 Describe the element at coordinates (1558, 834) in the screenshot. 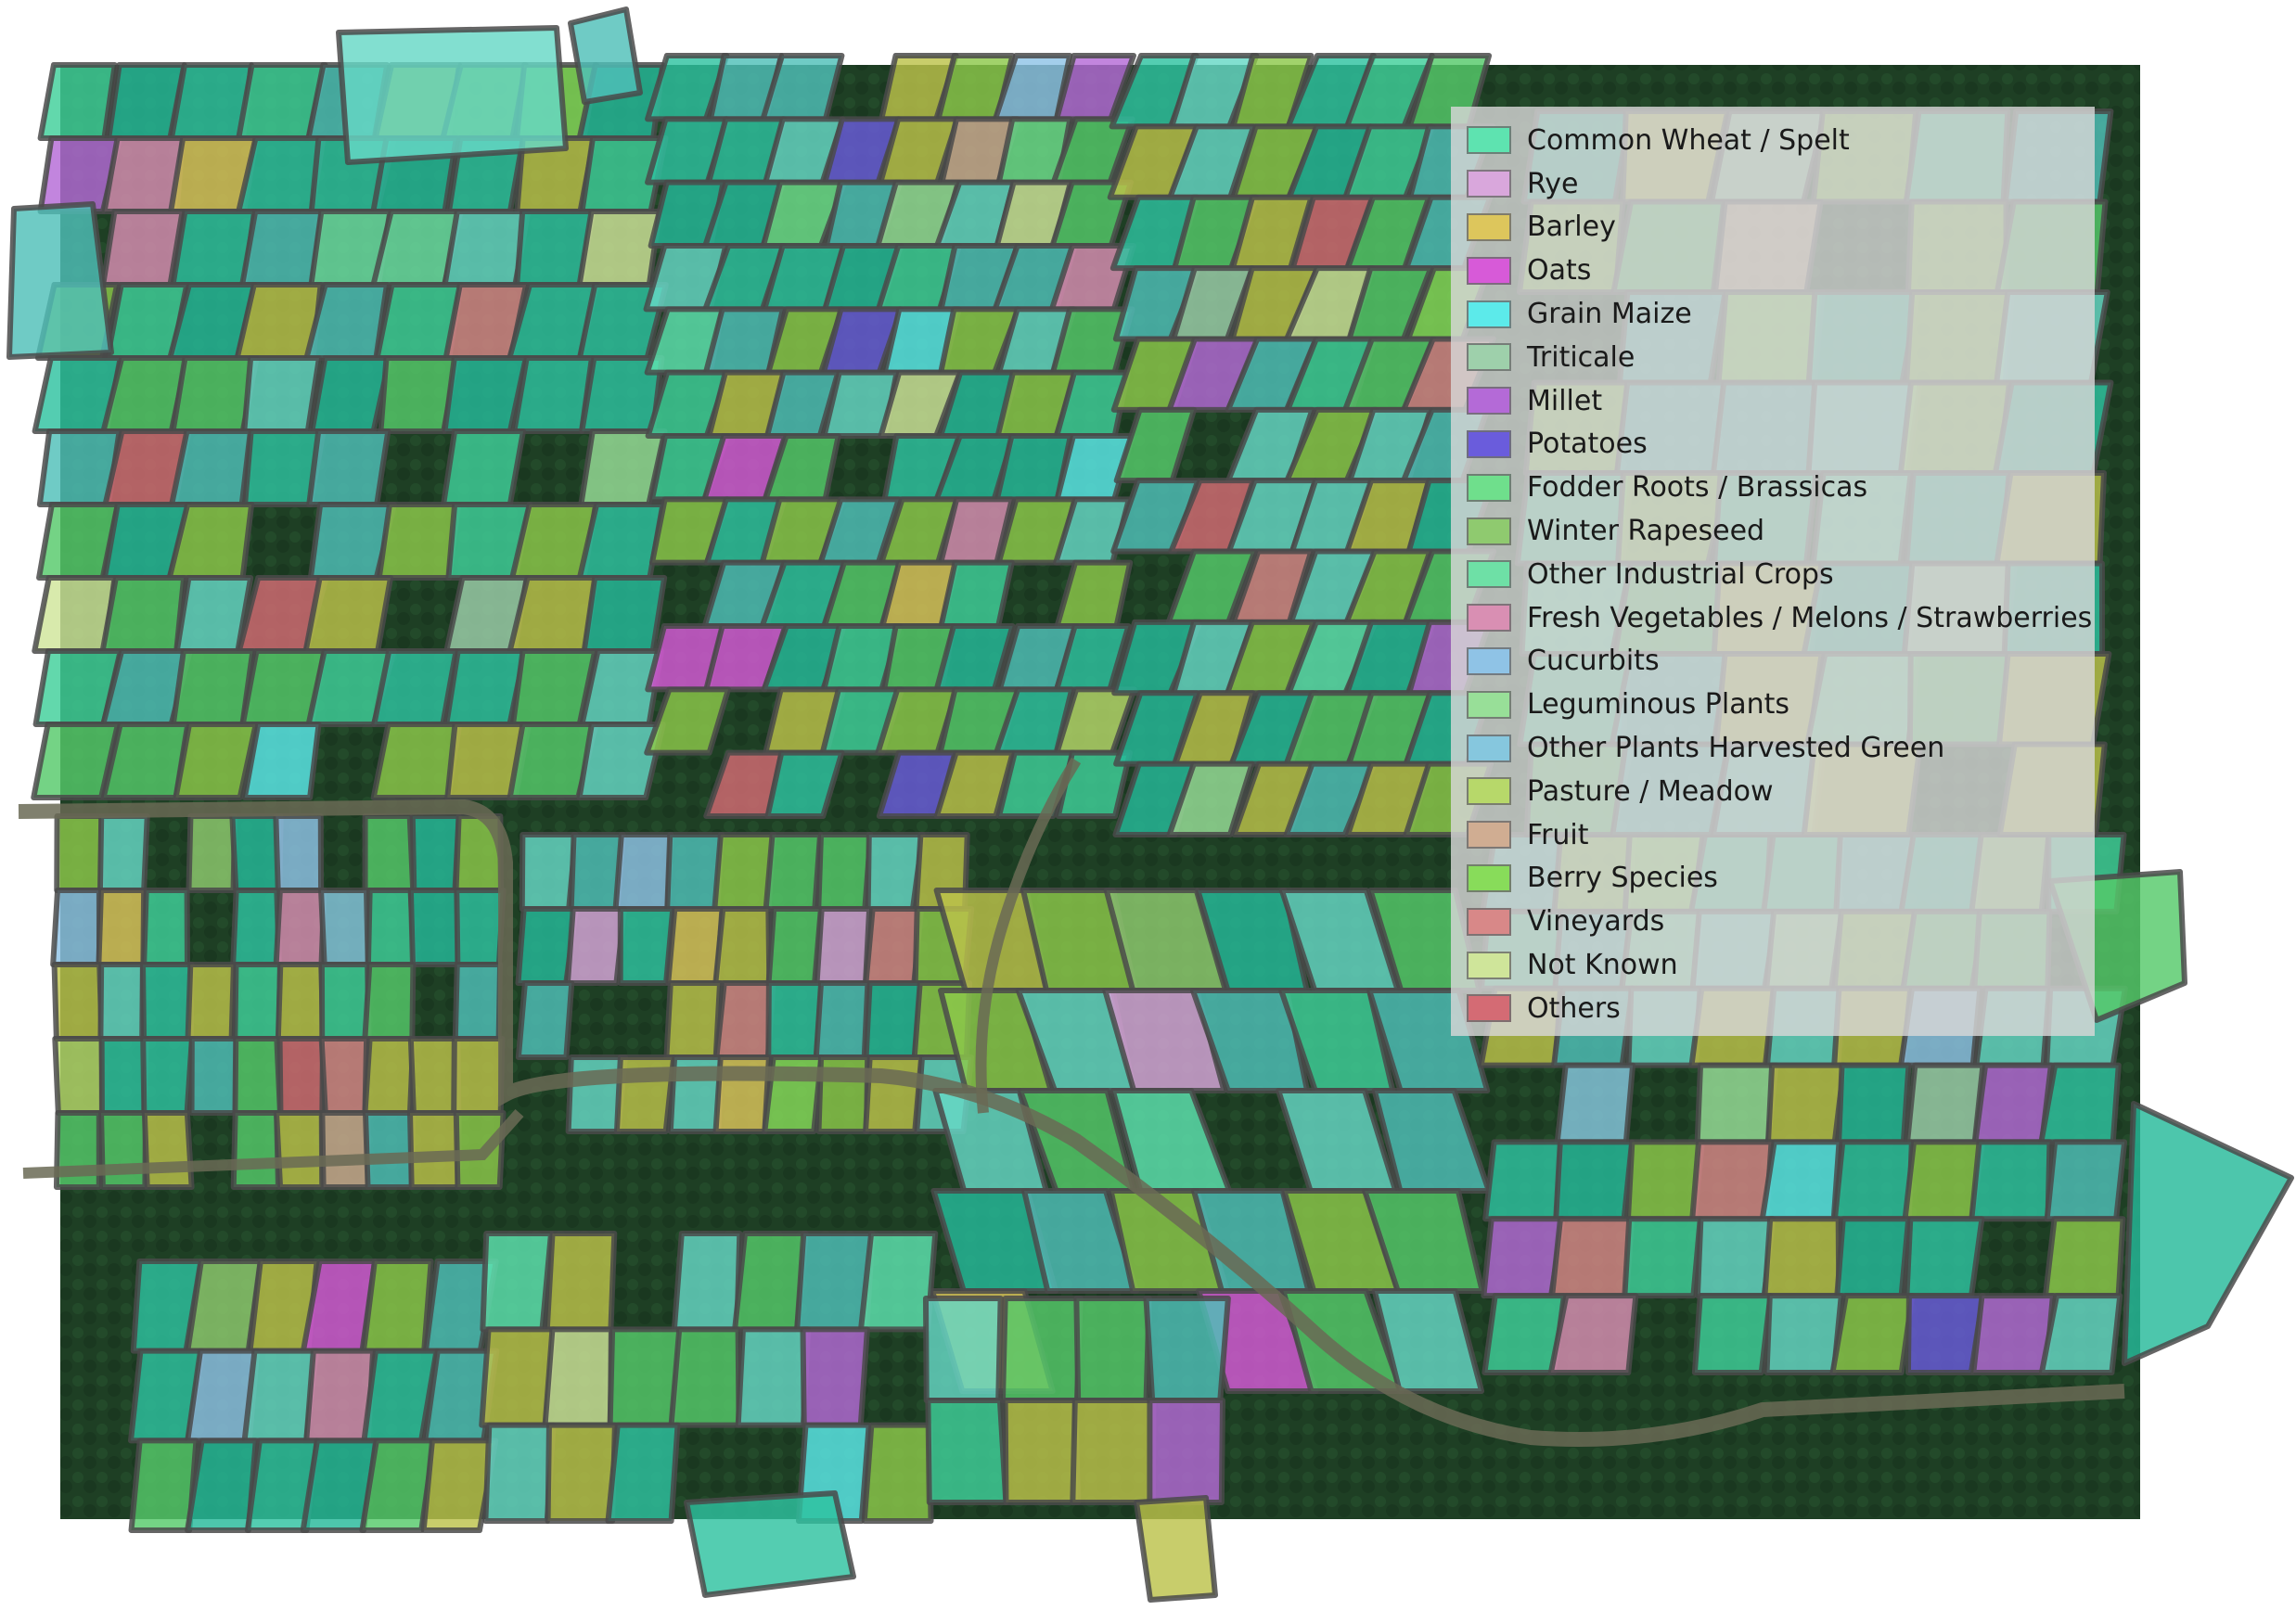

I see `legend-label: Fruit` at that location.